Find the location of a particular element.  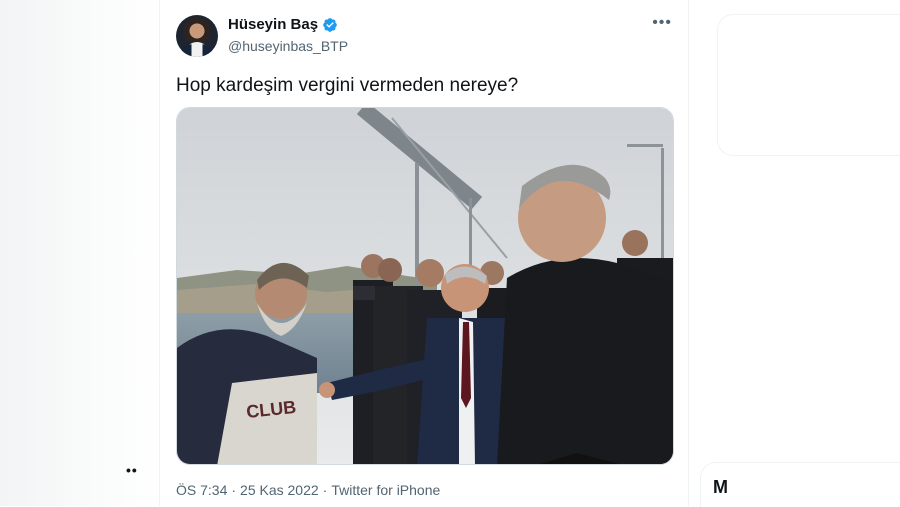

sidebar-card-bottom is located at coordinates (800, 484).